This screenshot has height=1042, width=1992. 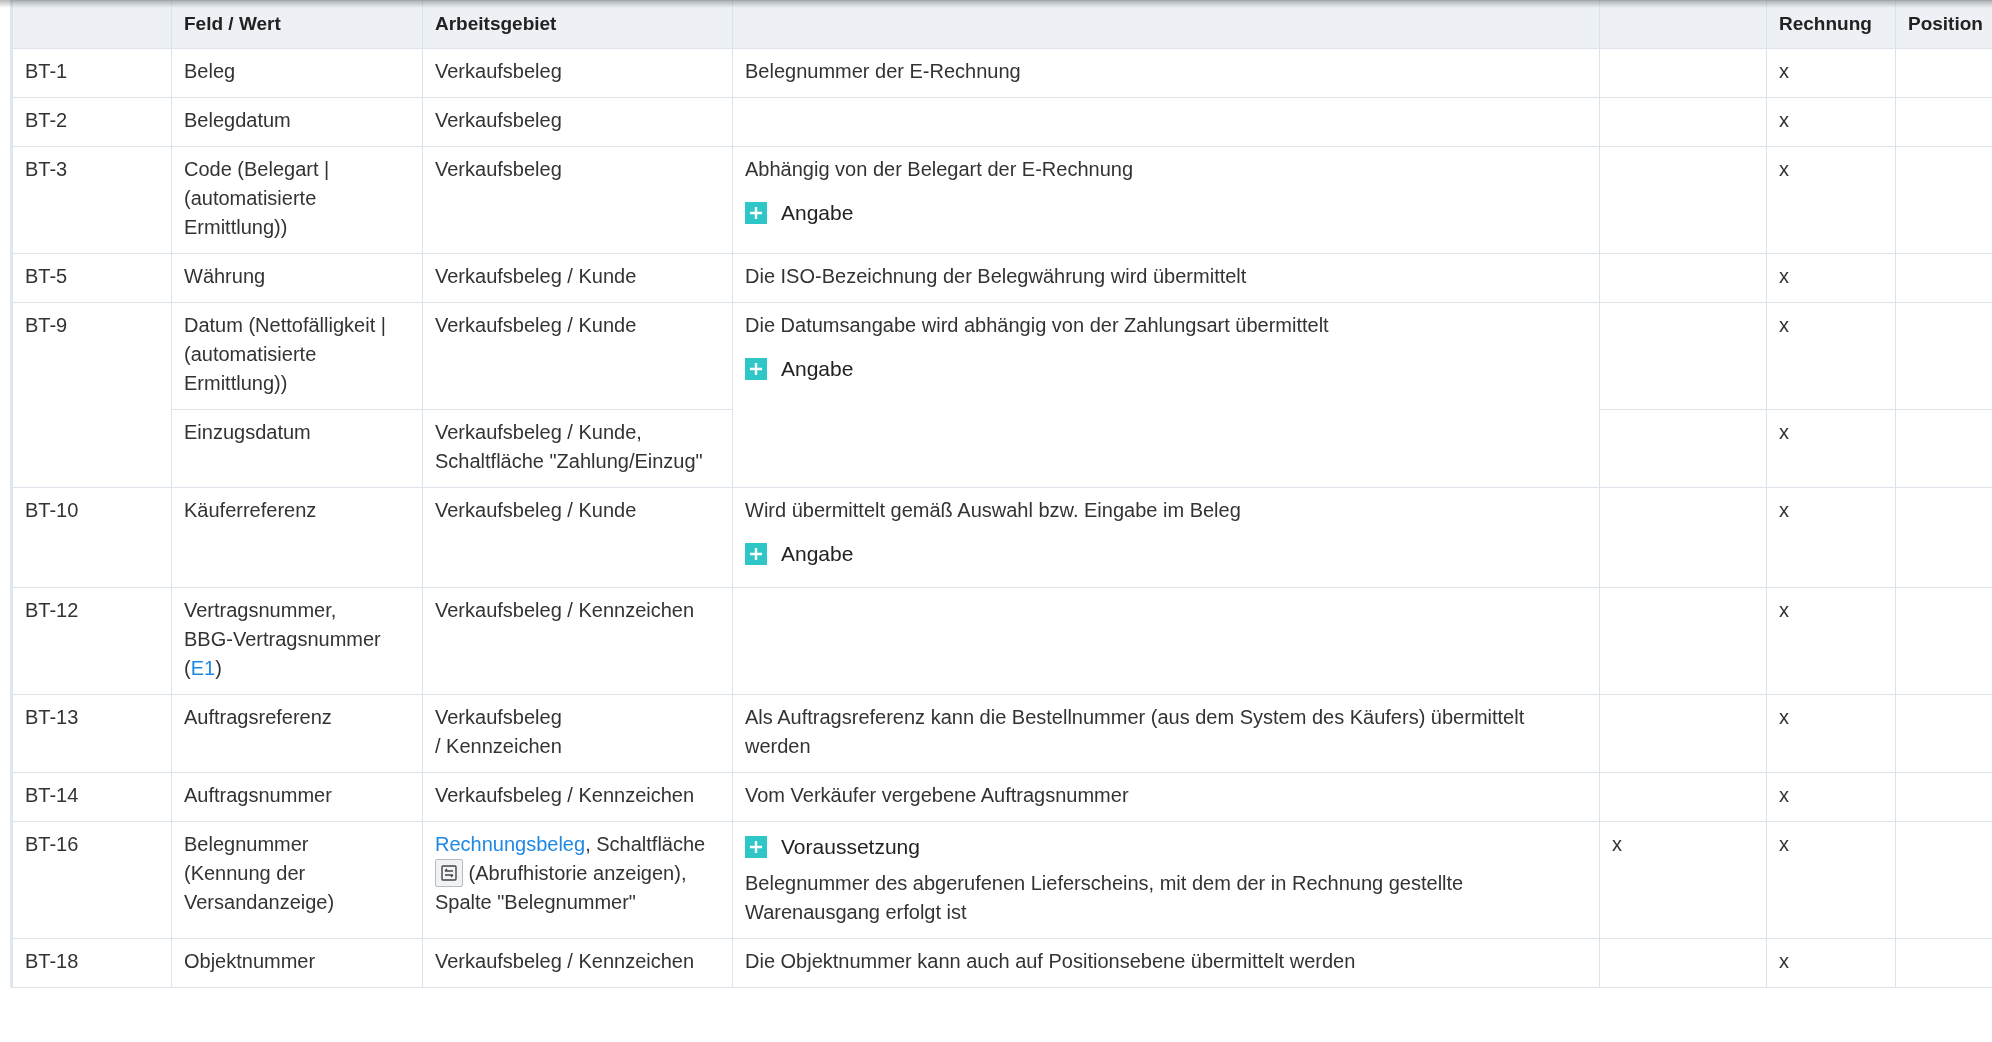 I want to click on description-text: Die ISO-Bezeichnung der Belegwährung wird übermittelt, so click(x=996, y=276).